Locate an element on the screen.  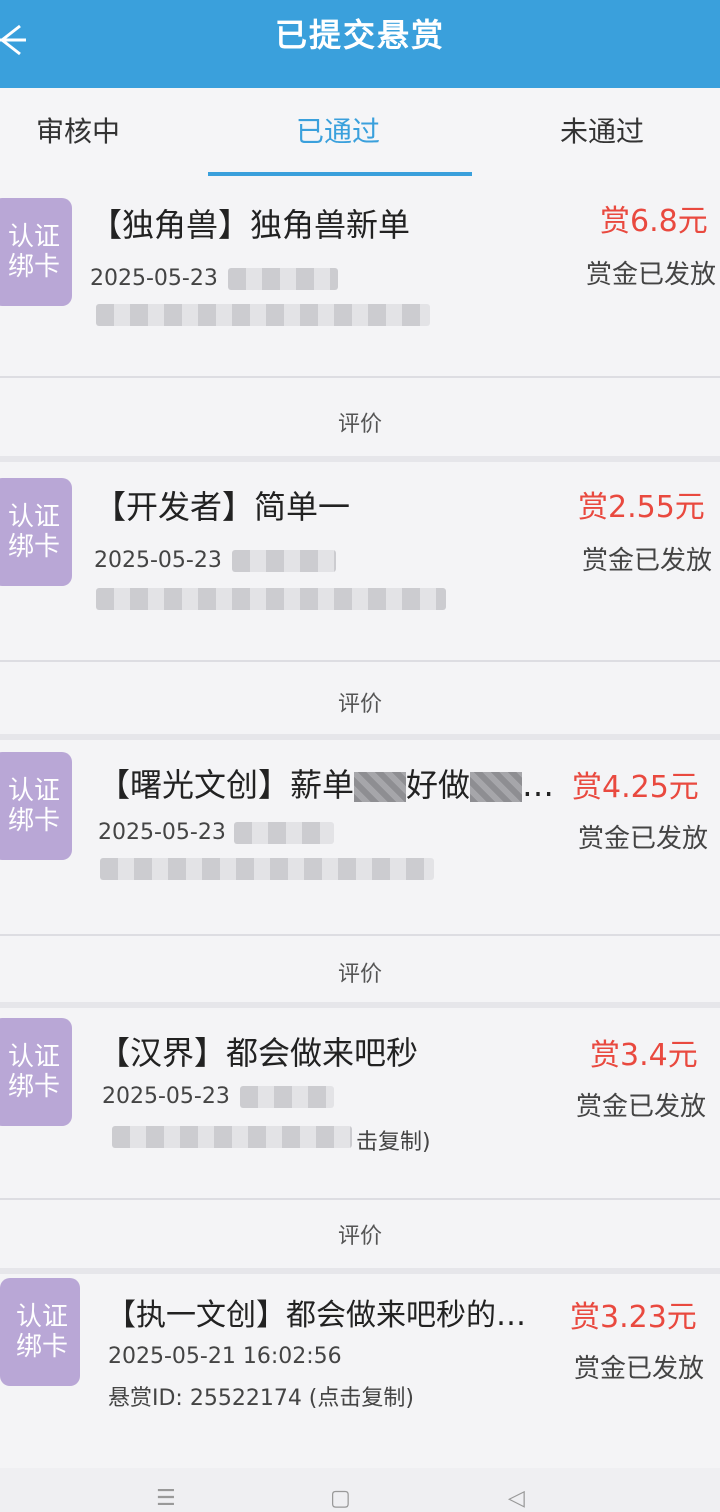
item-title: 【汉界】都会做来吧秒 is located at coordinates (258, 1053).